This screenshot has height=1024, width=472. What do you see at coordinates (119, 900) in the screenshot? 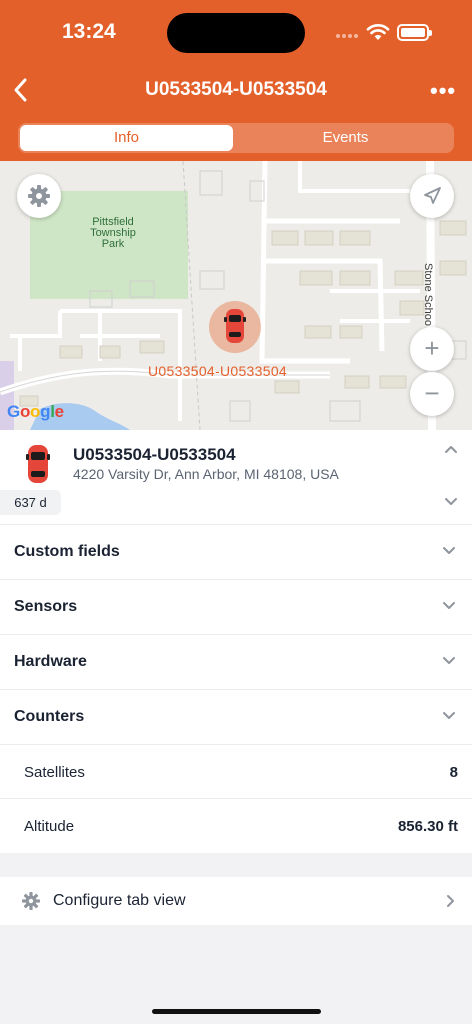
I see `configure-label: Configure tab view` at bounding box center [119, 900].